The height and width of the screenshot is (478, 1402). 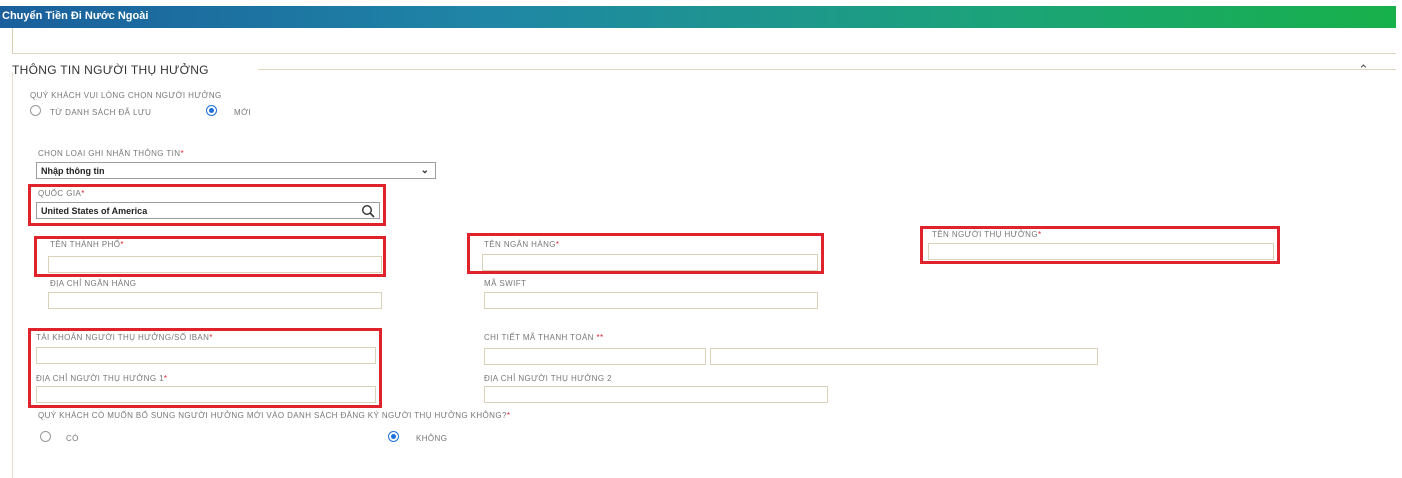 I want to click on swift-code-input, so click(x=651, y=300).